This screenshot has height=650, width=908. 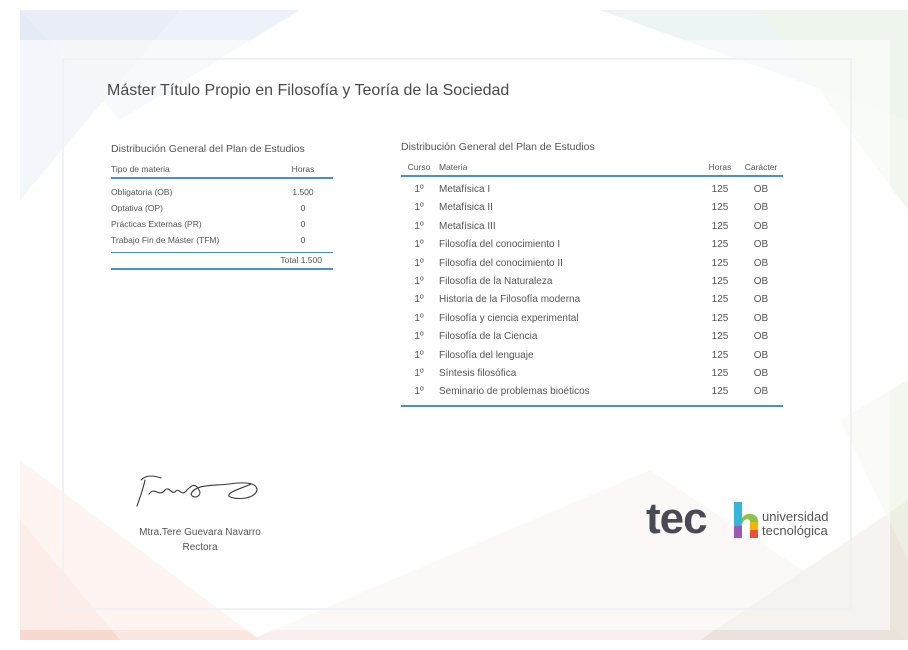 I want to click on signatory-name: Mtra.Tere Guevara Navarro, so click(x=200, y=532).